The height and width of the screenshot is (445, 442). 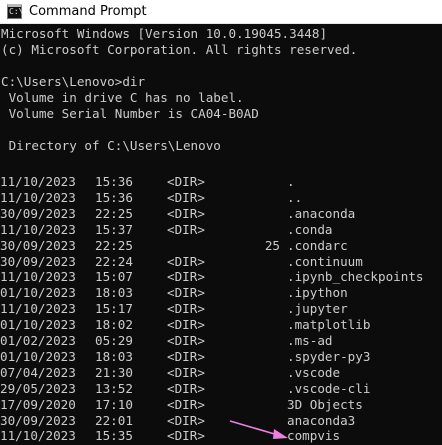 What do you see at coordinates (221, 277) in the screenshot?
I see `dir-entry-row: 11/10/2023 15:07 <DIR> .ipynb_checkpoints` at bounding box center [221, 277].